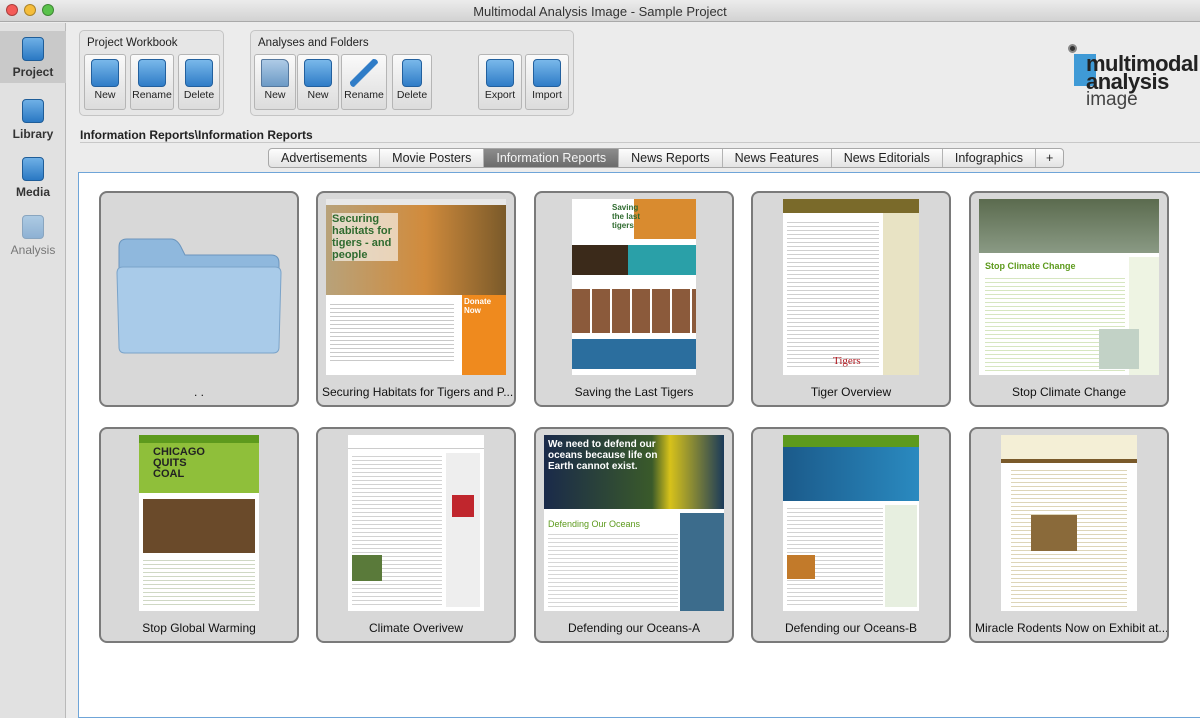 The height and width of the screenshot is (718, 1200). What do you see at coordinates (640, 142) in the screenshot?
I see `divider` at bounding box center [640, 142].